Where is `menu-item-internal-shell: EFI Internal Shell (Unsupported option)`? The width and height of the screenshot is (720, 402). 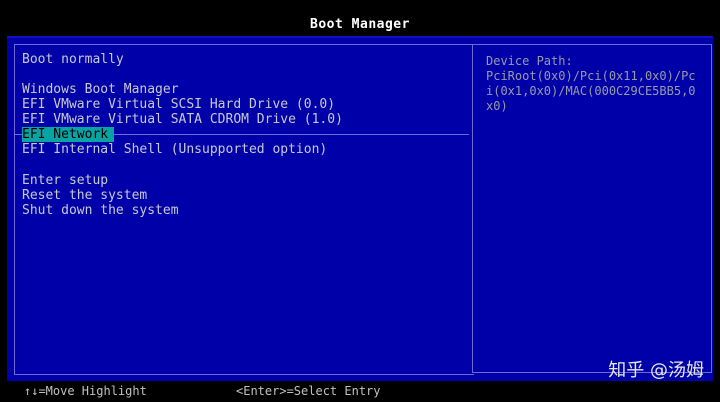
menu-item-internal-shell: EFI Internal Shell (Unsupported option) is located at coordinates (174, 149).